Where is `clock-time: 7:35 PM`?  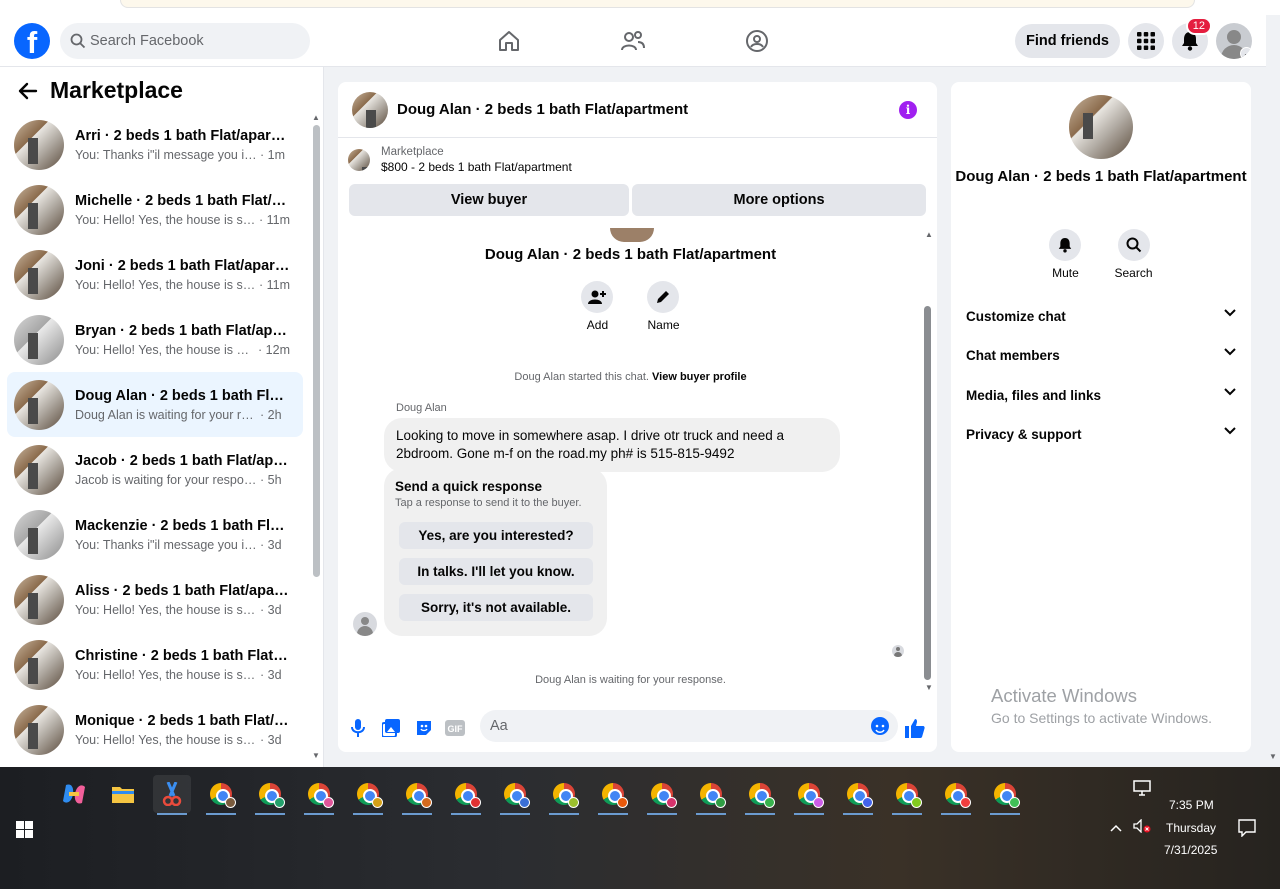
clock-time: 7:35 PM is located at coordinates (1191, 805).